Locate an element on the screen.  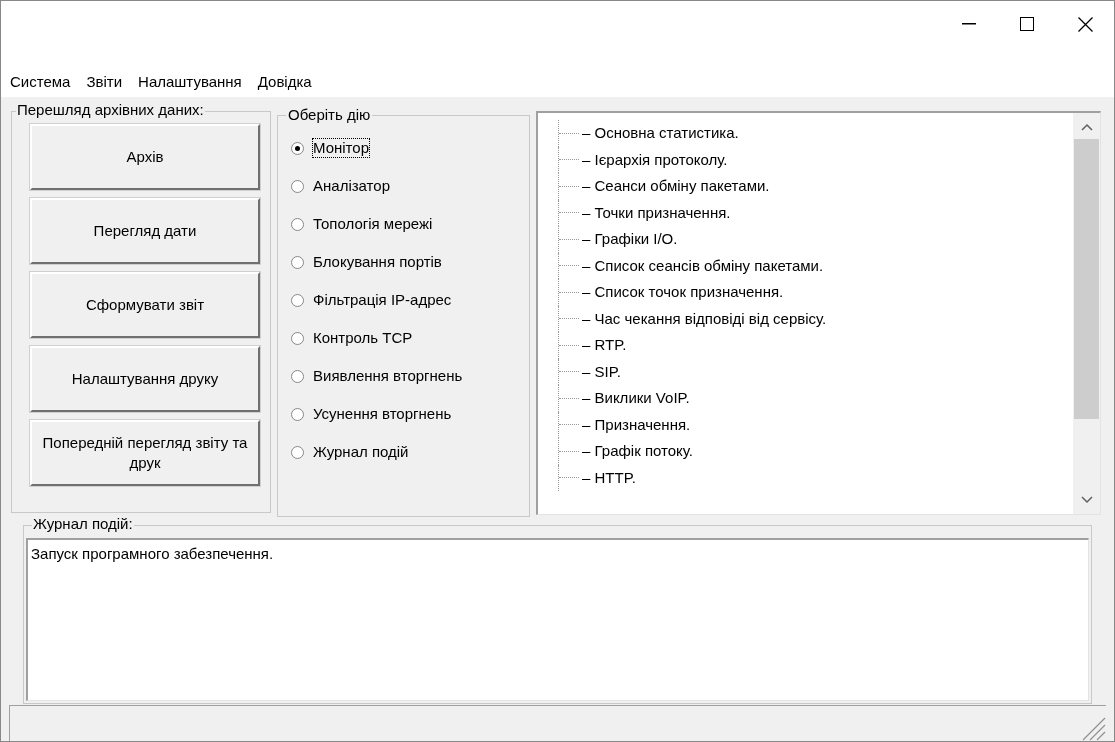
tree-item: – Основна статистика. is located at coordinates (660, 133).